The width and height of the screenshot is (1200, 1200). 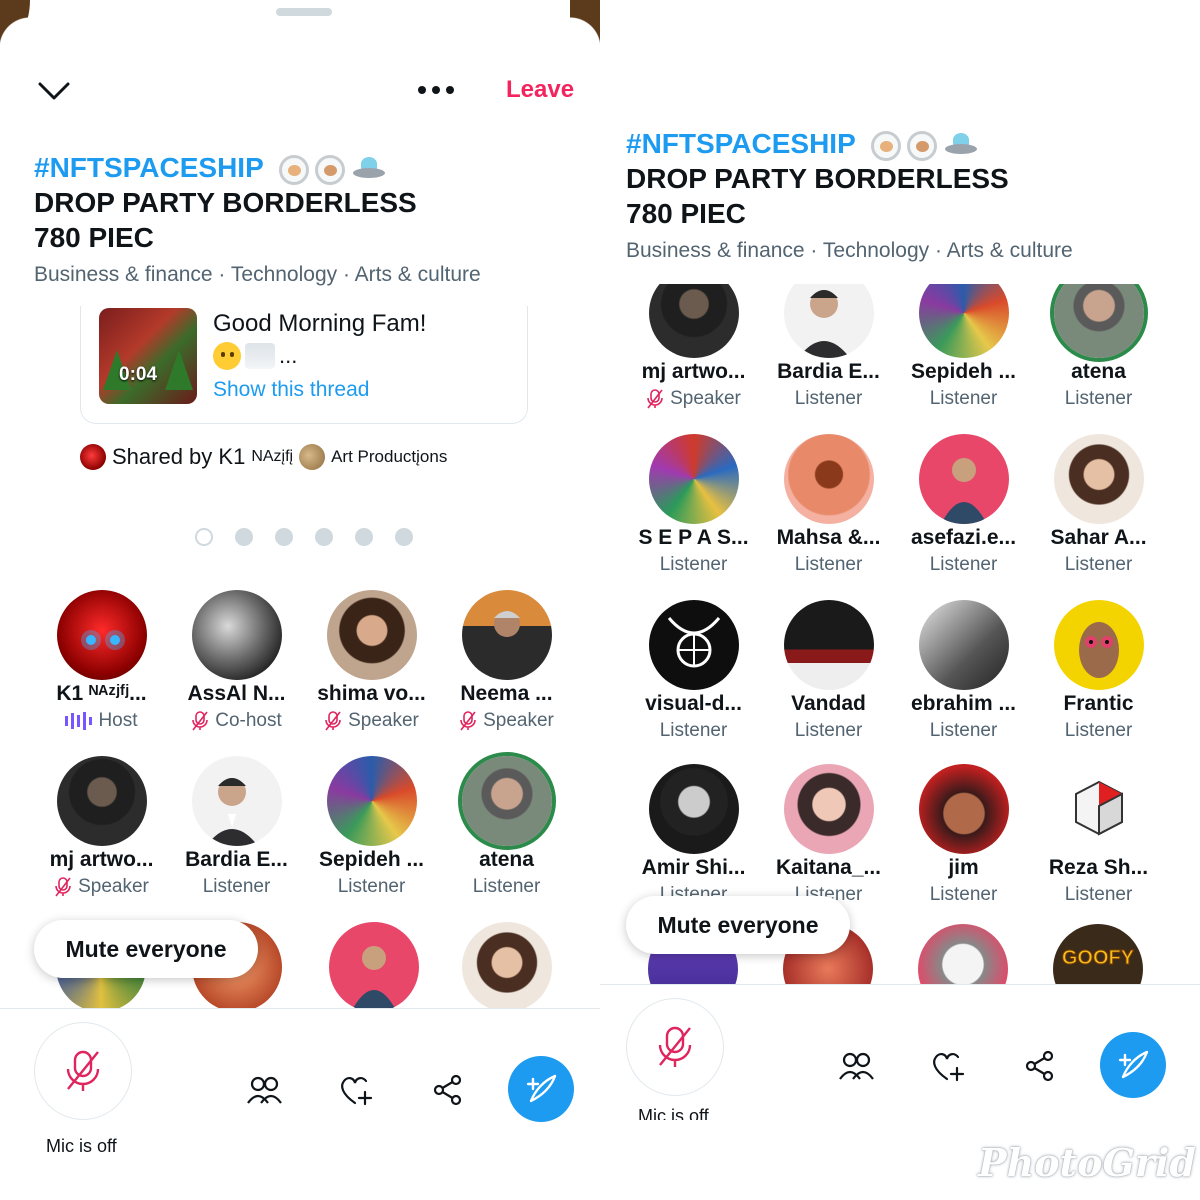 What do you see at coordinates (94, 237) in the screenshot?
I see `space-title-line: 780 PIEC` at bounding box center [94, 237].